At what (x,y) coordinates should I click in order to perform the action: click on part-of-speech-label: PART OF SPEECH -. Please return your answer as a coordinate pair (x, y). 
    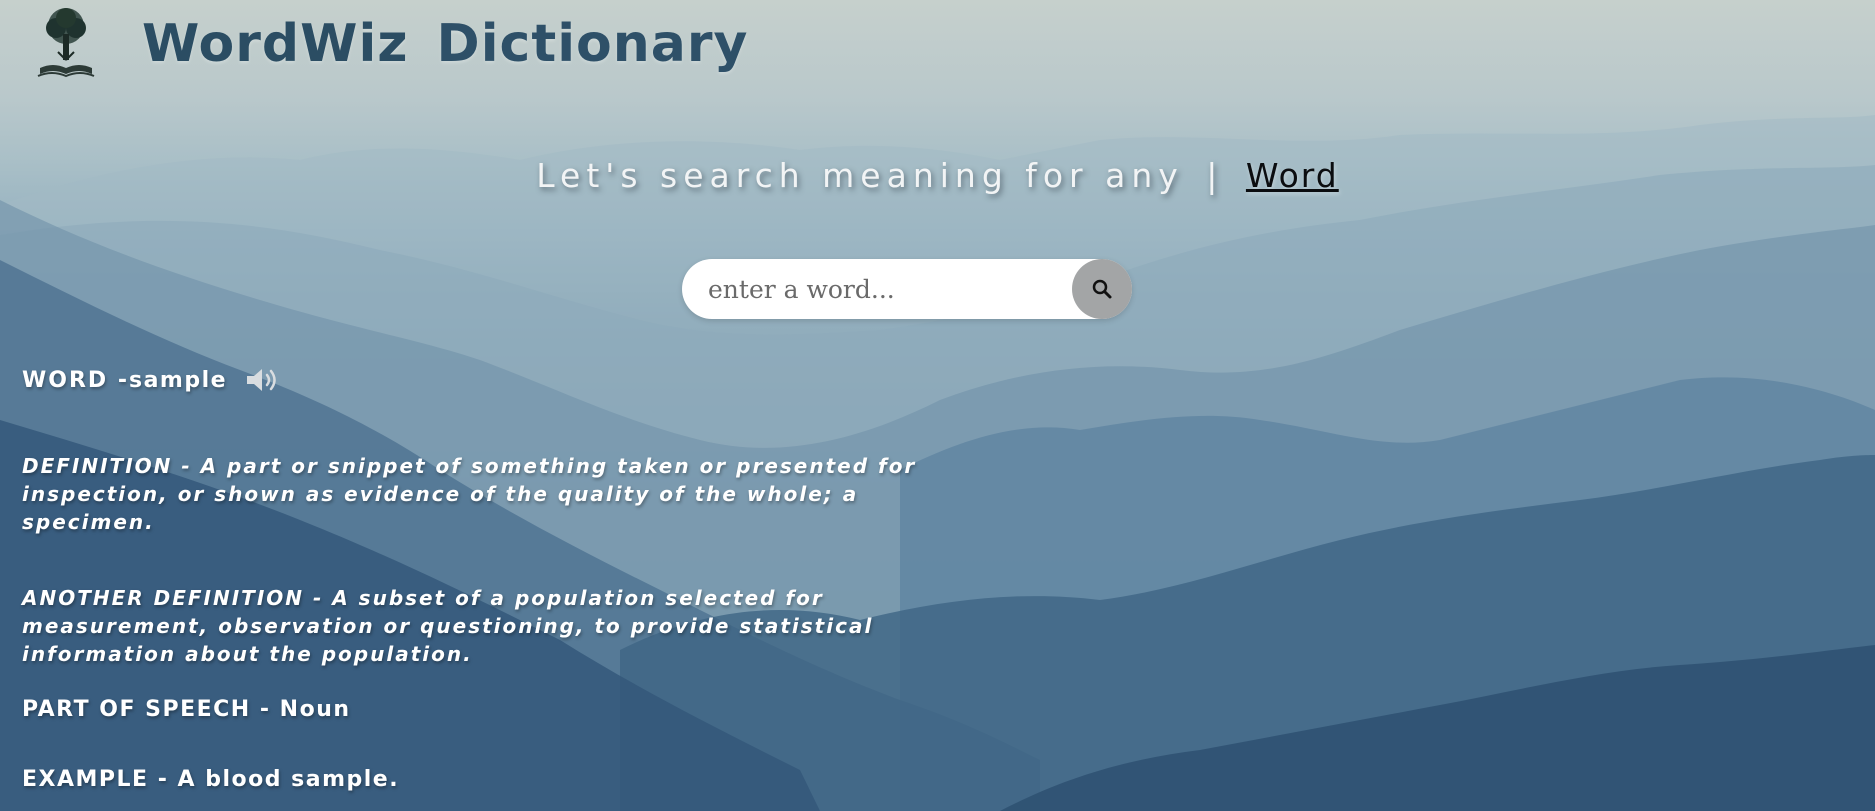
    Looking at the image, I should click on (151, 709).